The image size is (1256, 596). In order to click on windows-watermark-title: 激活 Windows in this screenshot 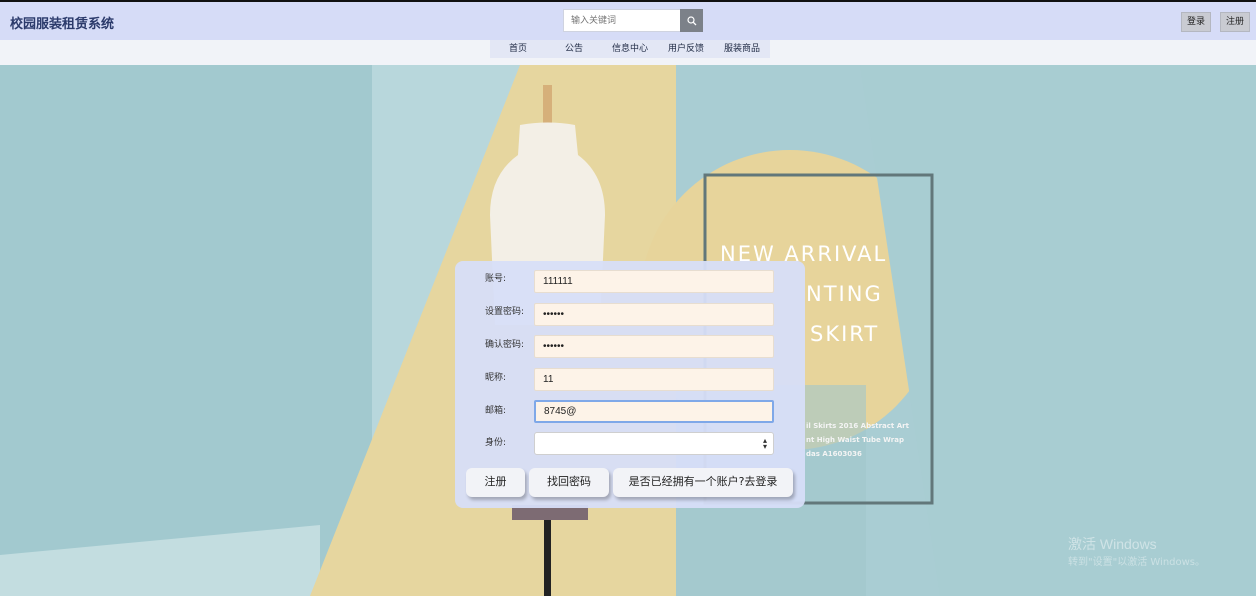, I will do `click(1112, 544)`.